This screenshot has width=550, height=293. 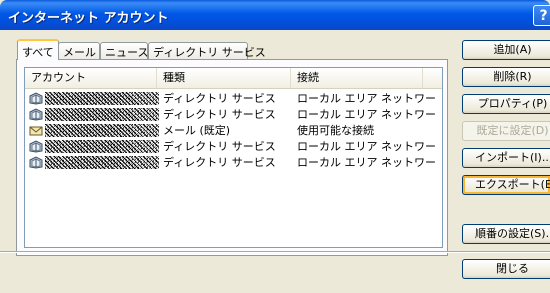 I want to click on column-header-type: 種類, so click(x=224, y=78).